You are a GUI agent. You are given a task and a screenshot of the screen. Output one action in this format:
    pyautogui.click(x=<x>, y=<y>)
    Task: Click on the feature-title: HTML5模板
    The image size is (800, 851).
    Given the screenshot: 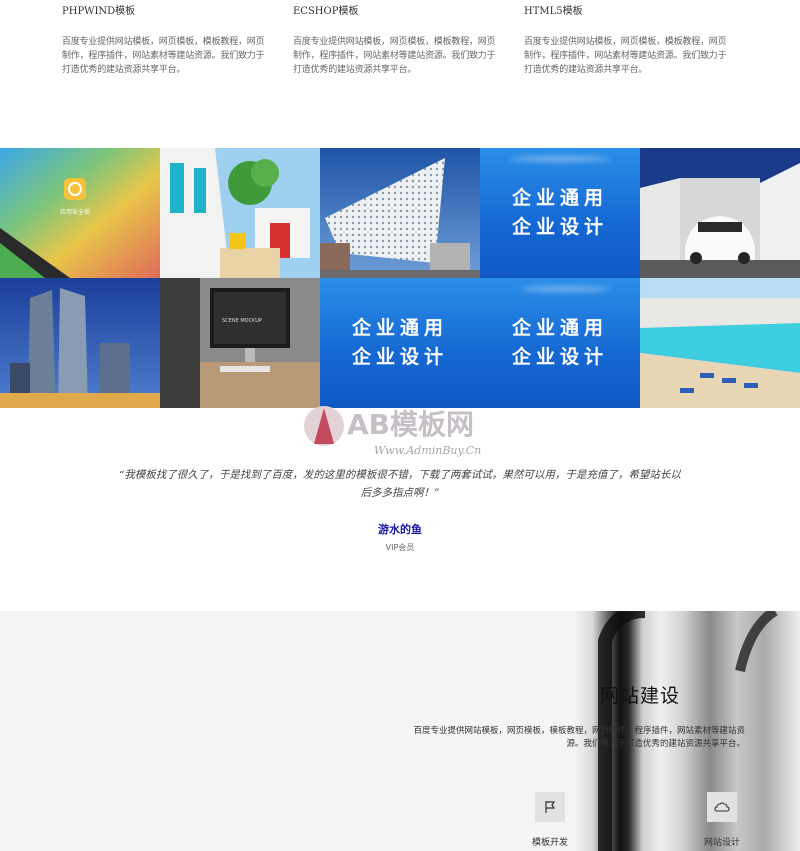 What is the action you would take?
    pyautogui.click(x=629, y=9)
    